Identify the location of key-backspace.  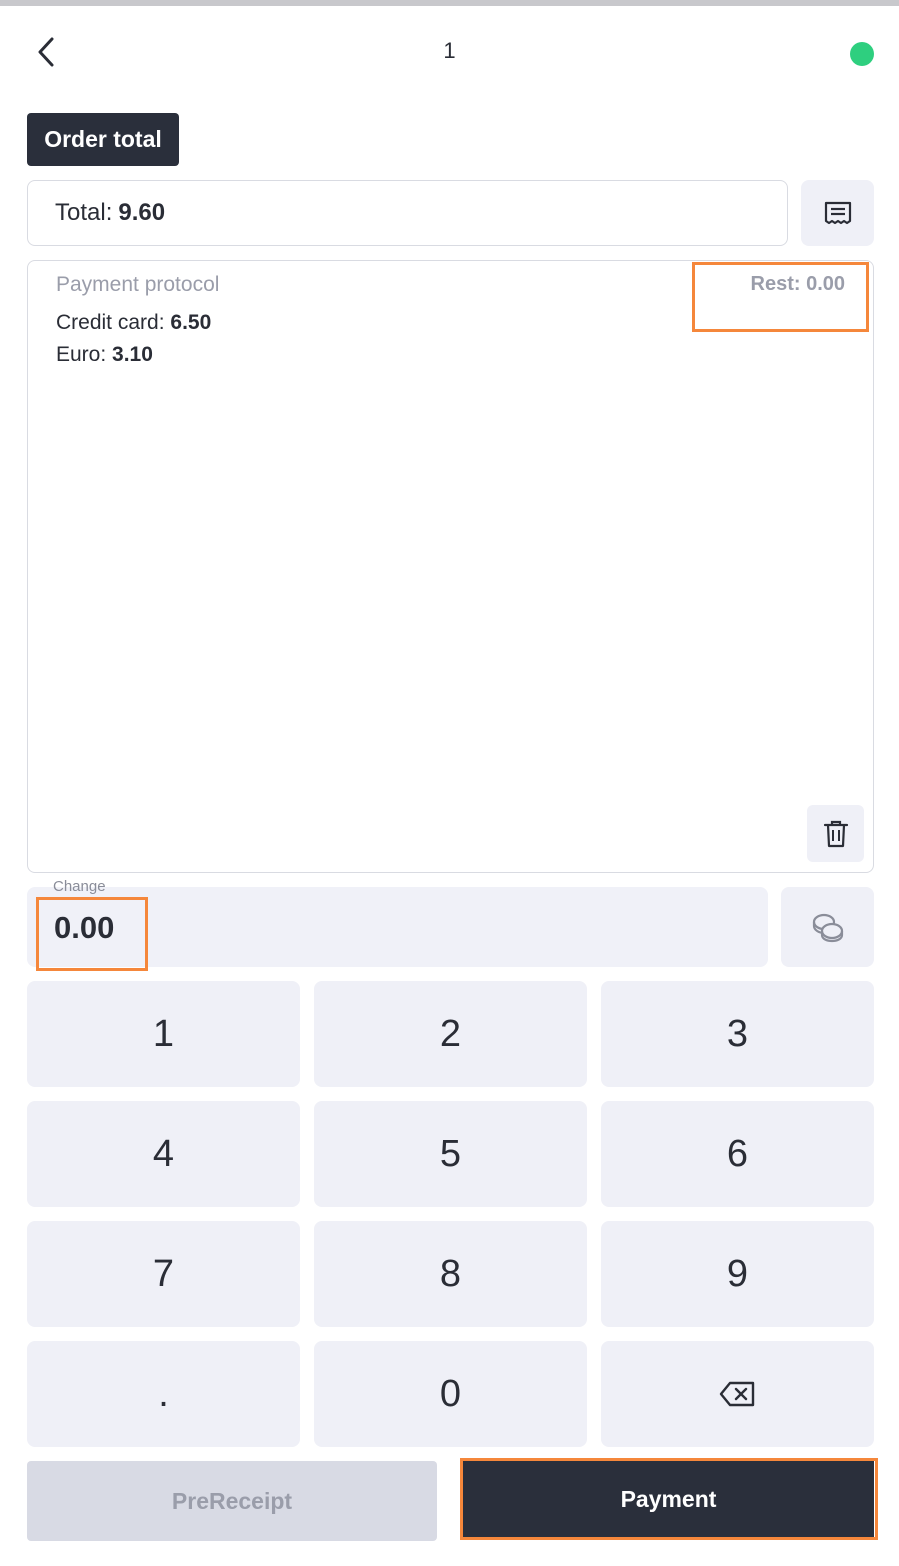
(737, 1394).